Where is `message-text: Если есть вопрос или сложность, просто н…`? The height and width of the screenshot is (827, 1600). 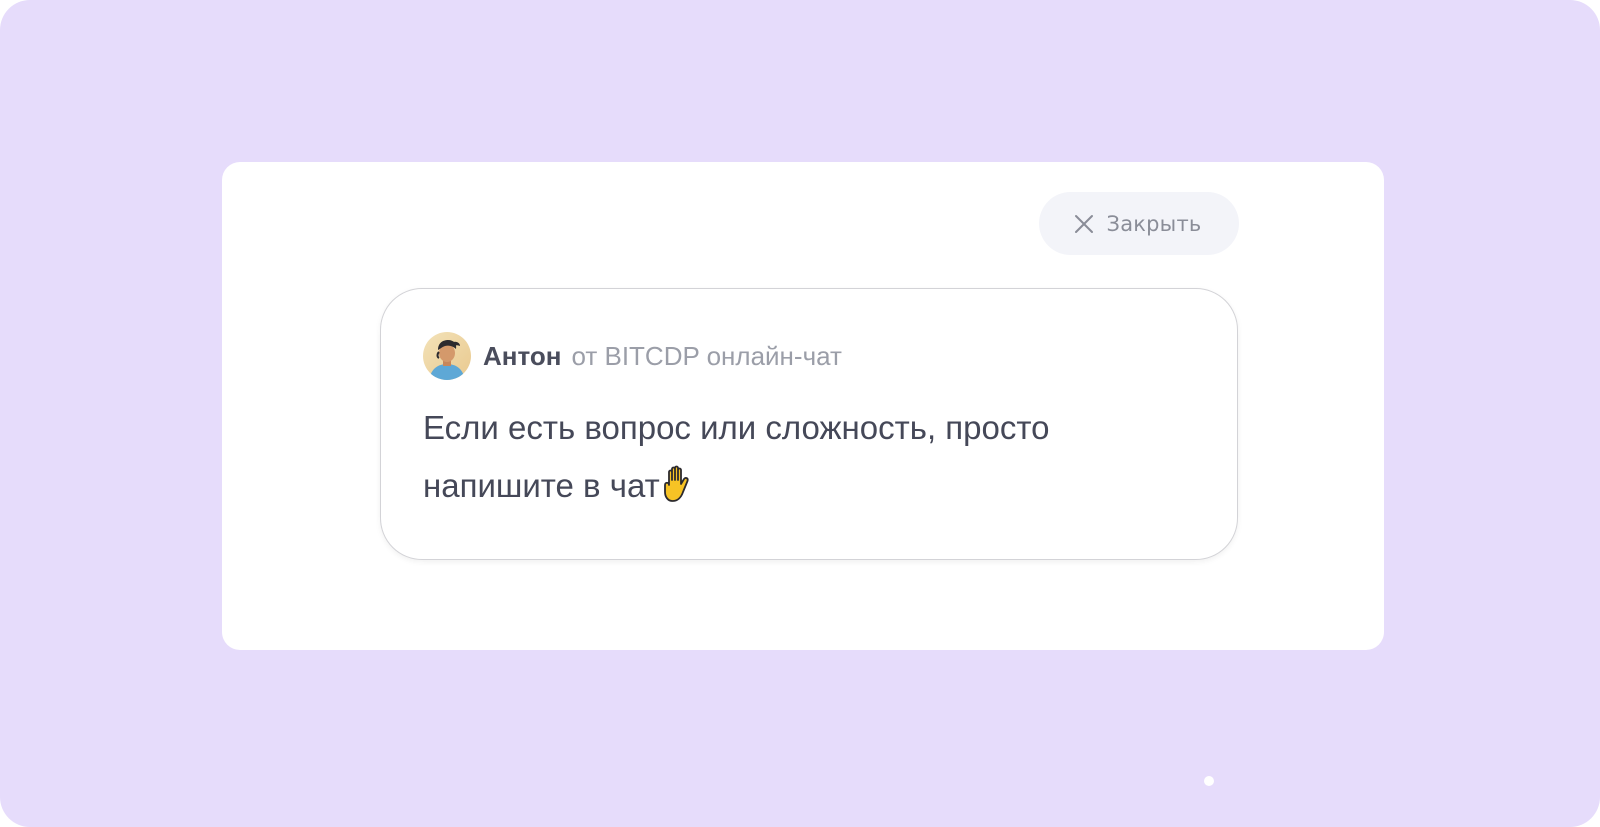
message-text: Если есть вопрос или сложность, просто н… is located at coordinates (736, 456).